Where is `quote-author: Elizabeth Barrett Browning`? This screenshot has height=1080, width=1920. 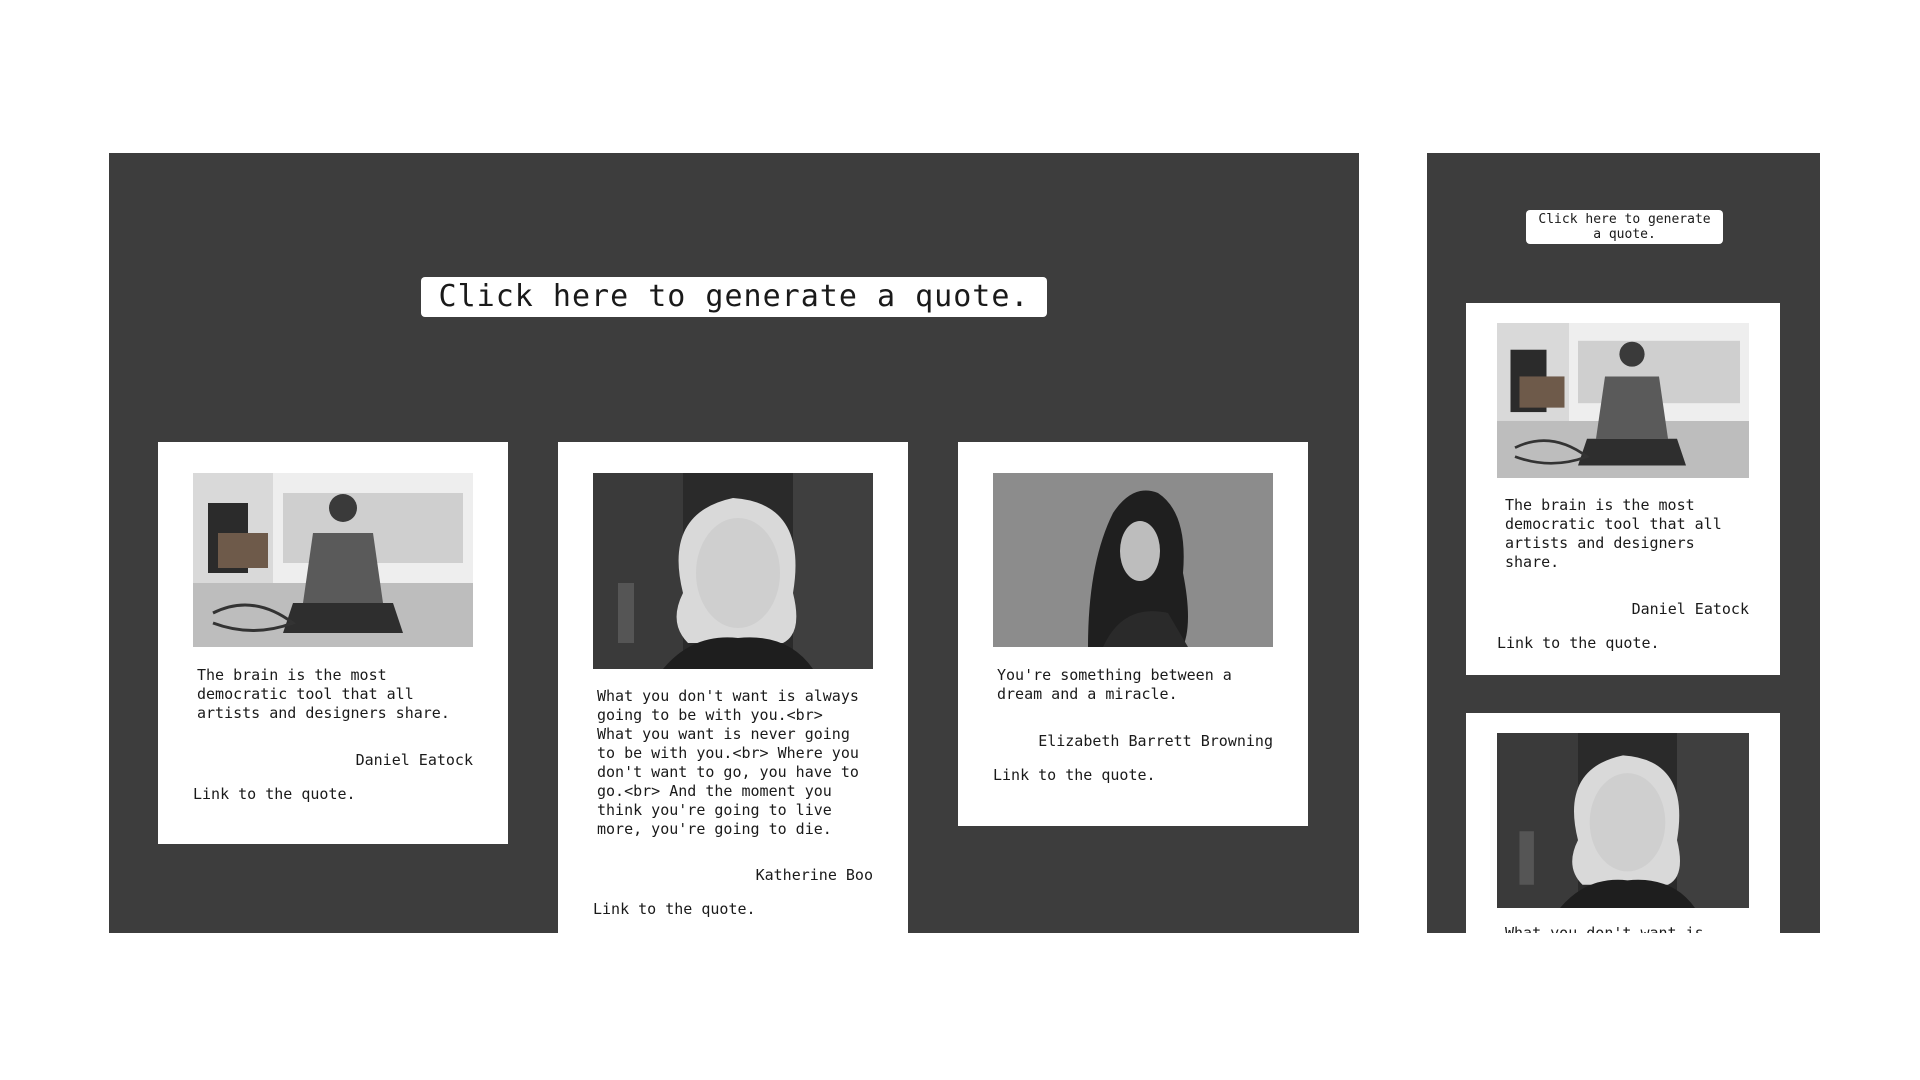 quote-author: Elizabeth Barrett Browning is located at coordinates (1155, 741).